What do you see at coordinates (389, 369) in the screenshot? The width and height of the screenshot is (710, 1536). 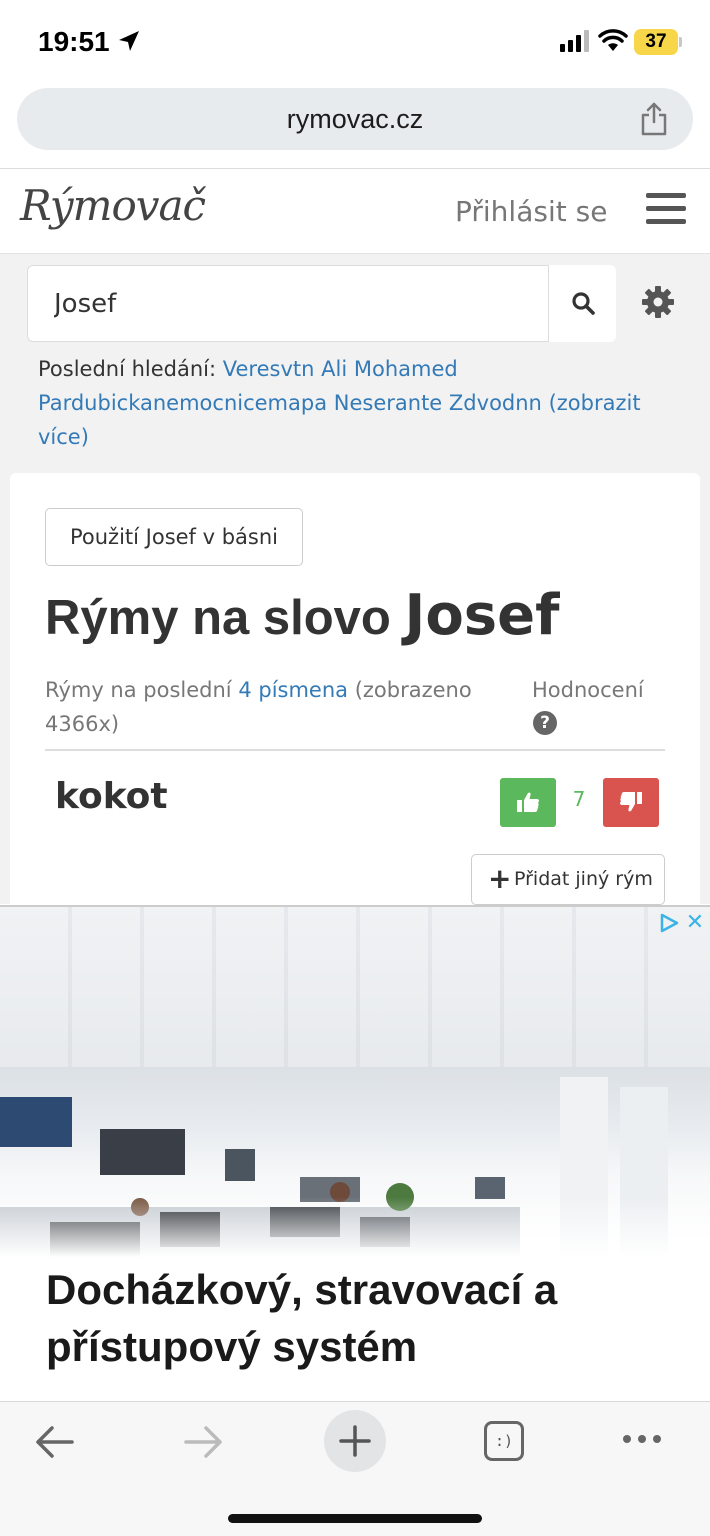 I see `recent-link: Ali Mohamed` at bounding box center [389, 369].